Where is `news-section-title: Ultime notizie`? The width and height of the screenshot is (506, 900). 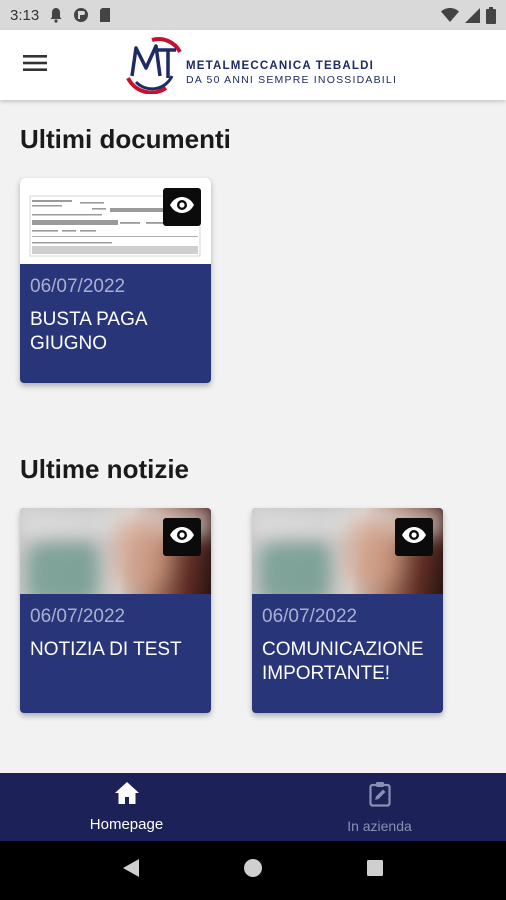 news-section-title: Ultime notizie is located at coordinates (105, 469).